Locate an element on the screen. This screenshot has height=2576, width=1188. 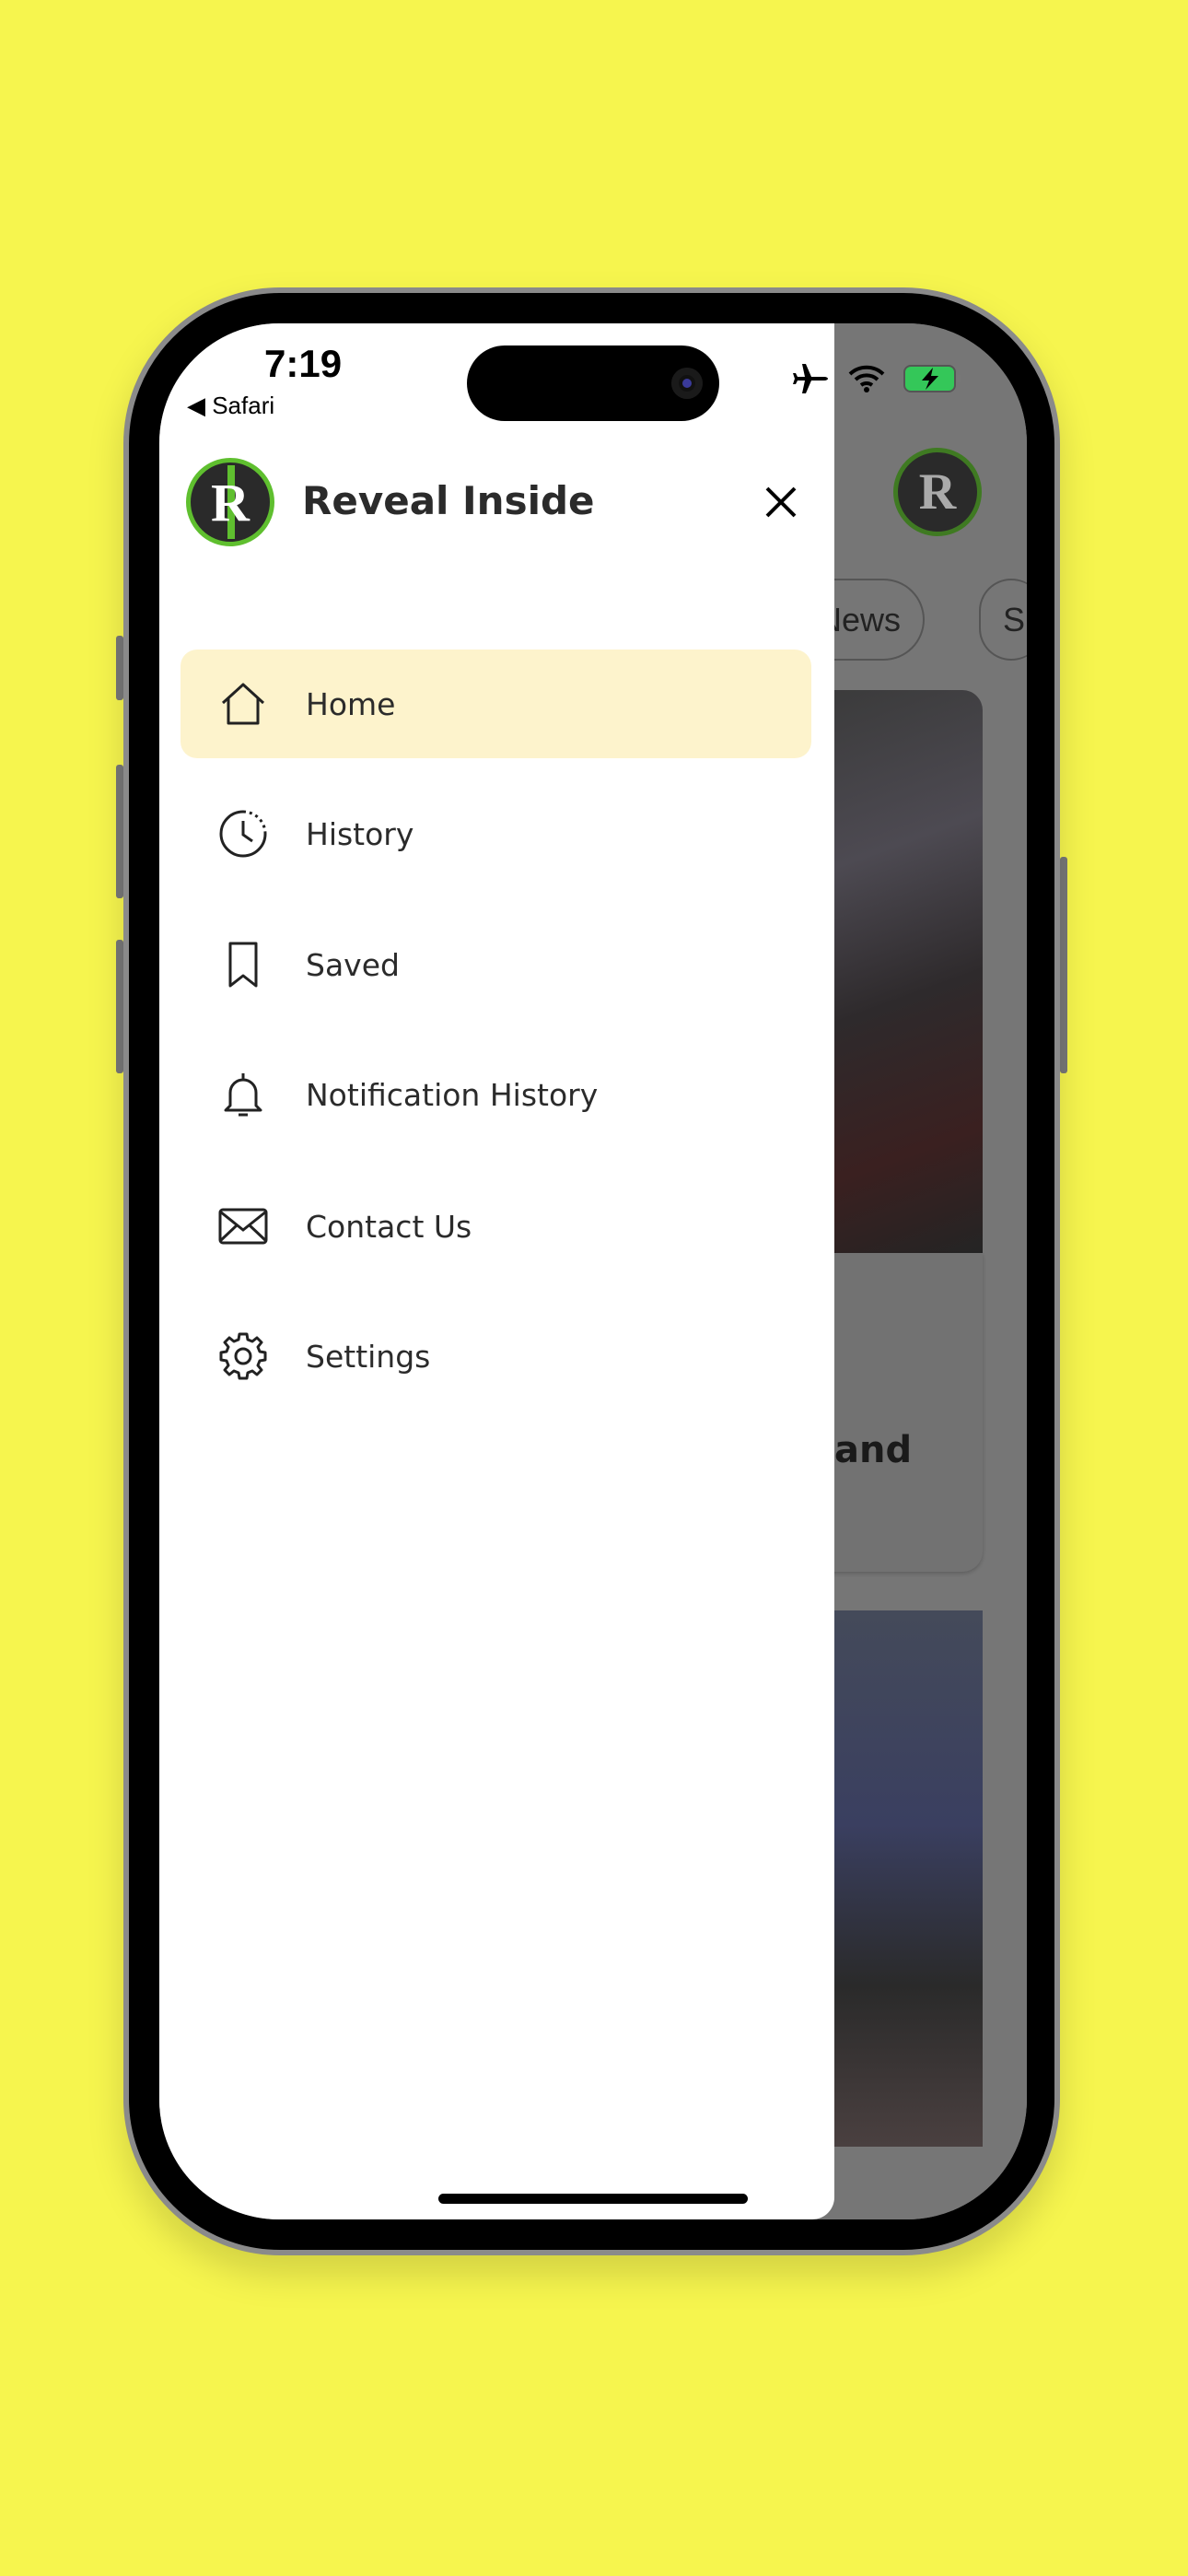
bell-icon is located at coordinates (243, 1095).